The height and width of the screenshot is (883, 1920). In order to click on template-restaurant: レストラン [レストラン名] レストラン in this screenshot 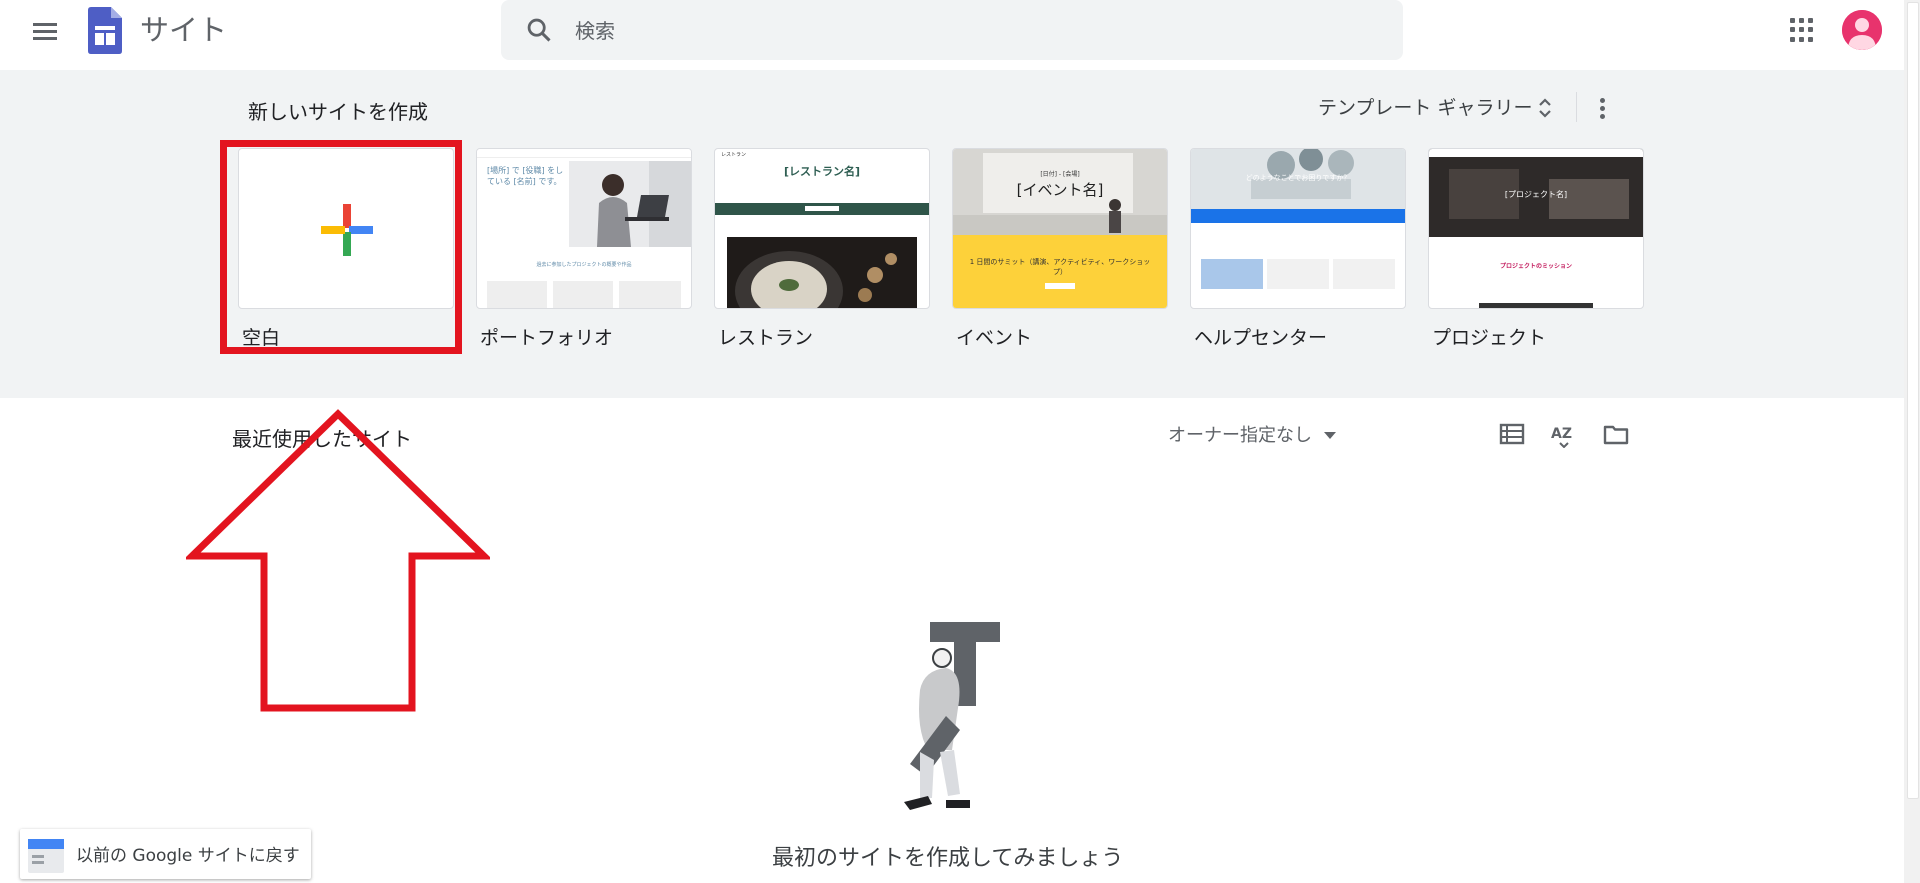, I will do `click(822, 249)`.